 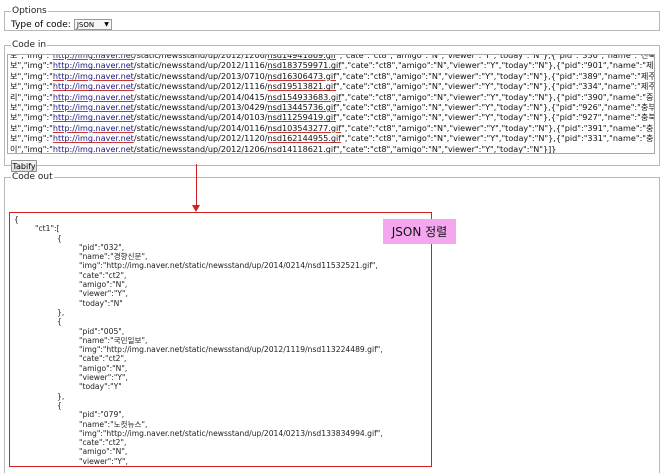 I want to click on code-in-filename: nsd183759971.gif, so click(x=304, y=65).